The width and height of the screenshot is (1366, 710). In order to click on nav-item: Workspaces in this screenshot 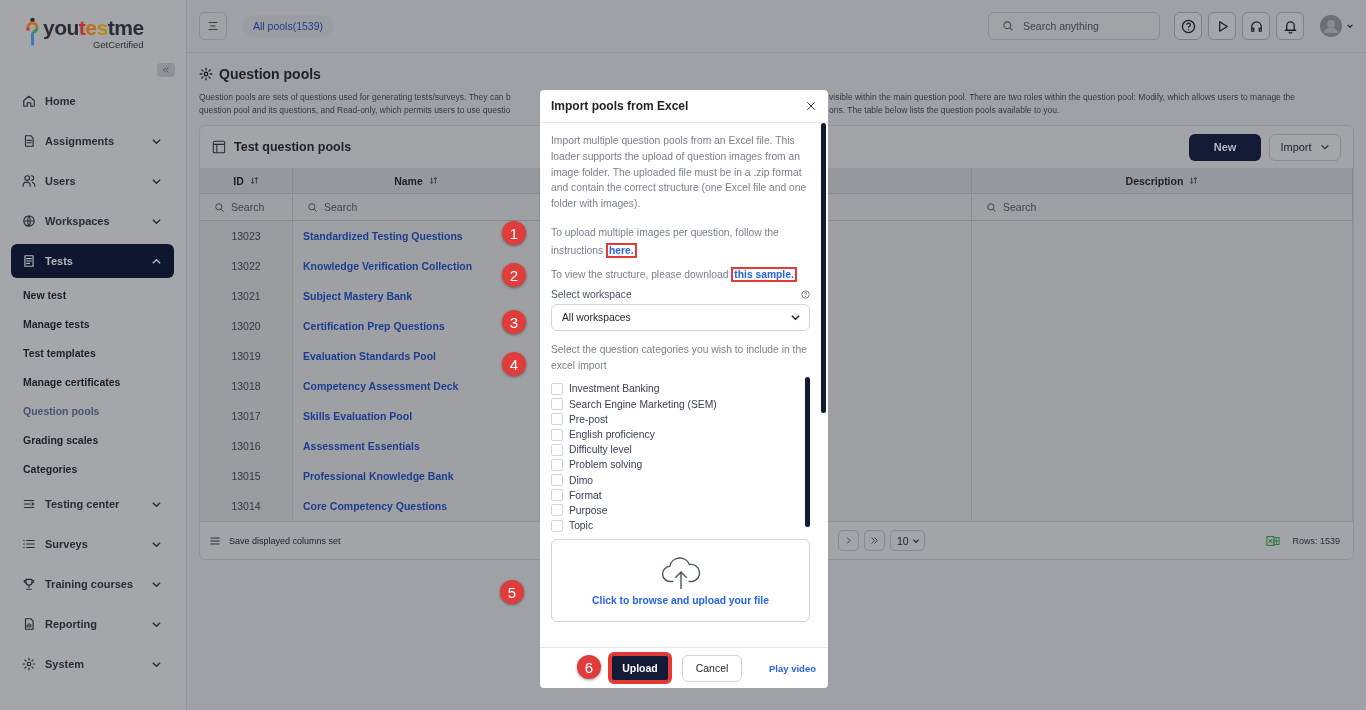, I will do `click(92, 221)`.